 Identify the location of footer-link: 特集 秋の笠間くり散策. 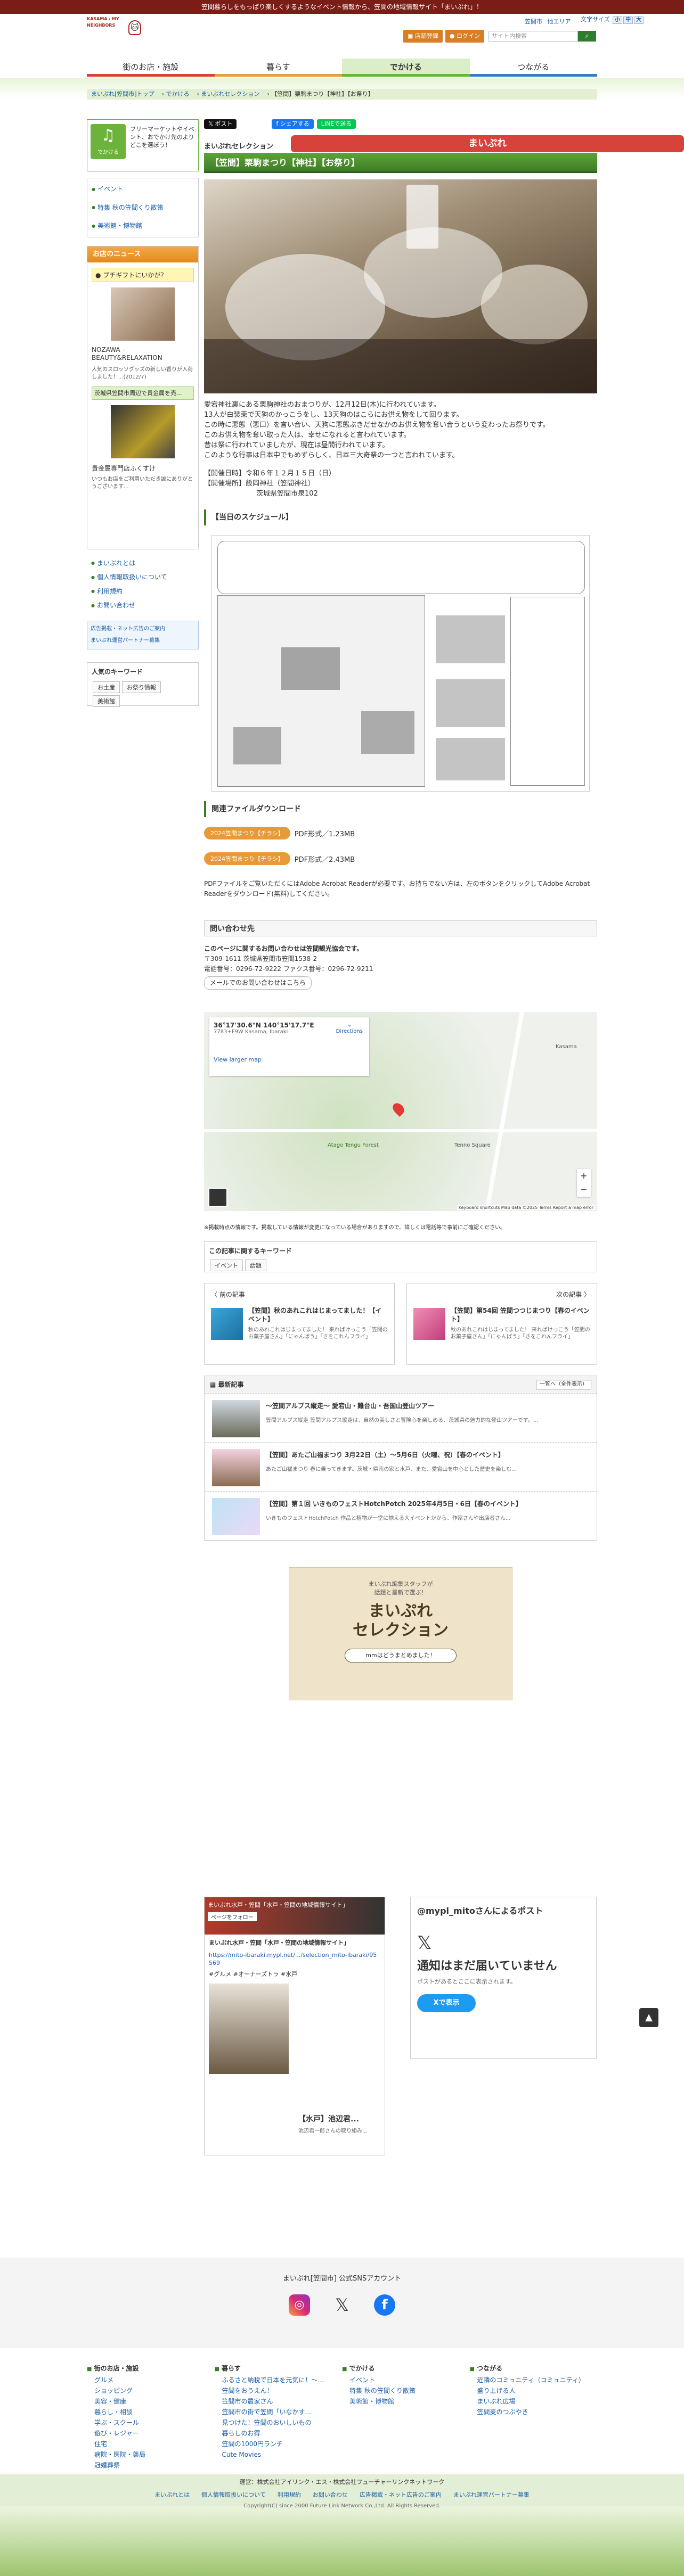
(406, 2390).